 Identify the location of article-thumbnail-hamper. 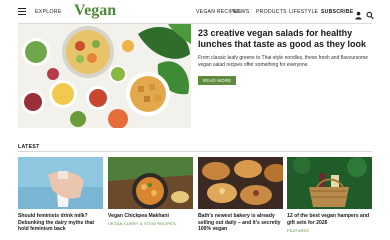
(329, 183).